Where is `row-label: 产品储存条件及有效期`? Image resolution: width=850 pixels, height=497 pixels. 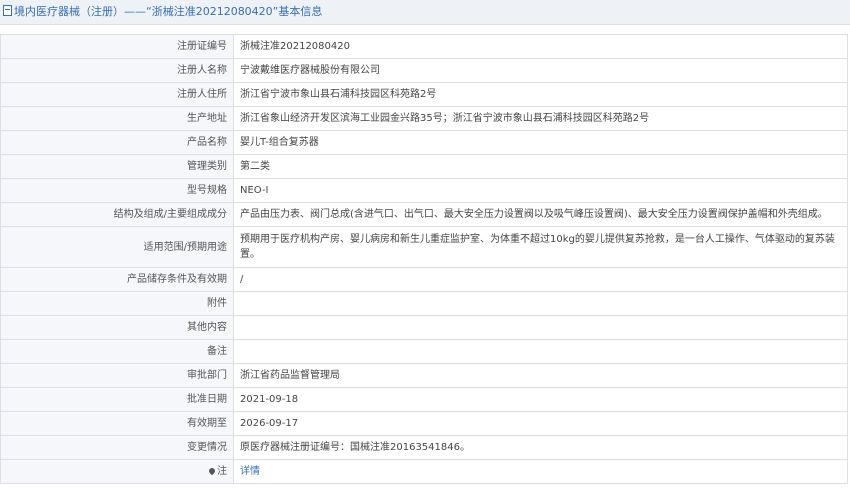 row-label: 产品储存条件及有效期 is located at coordinates (117, 279).